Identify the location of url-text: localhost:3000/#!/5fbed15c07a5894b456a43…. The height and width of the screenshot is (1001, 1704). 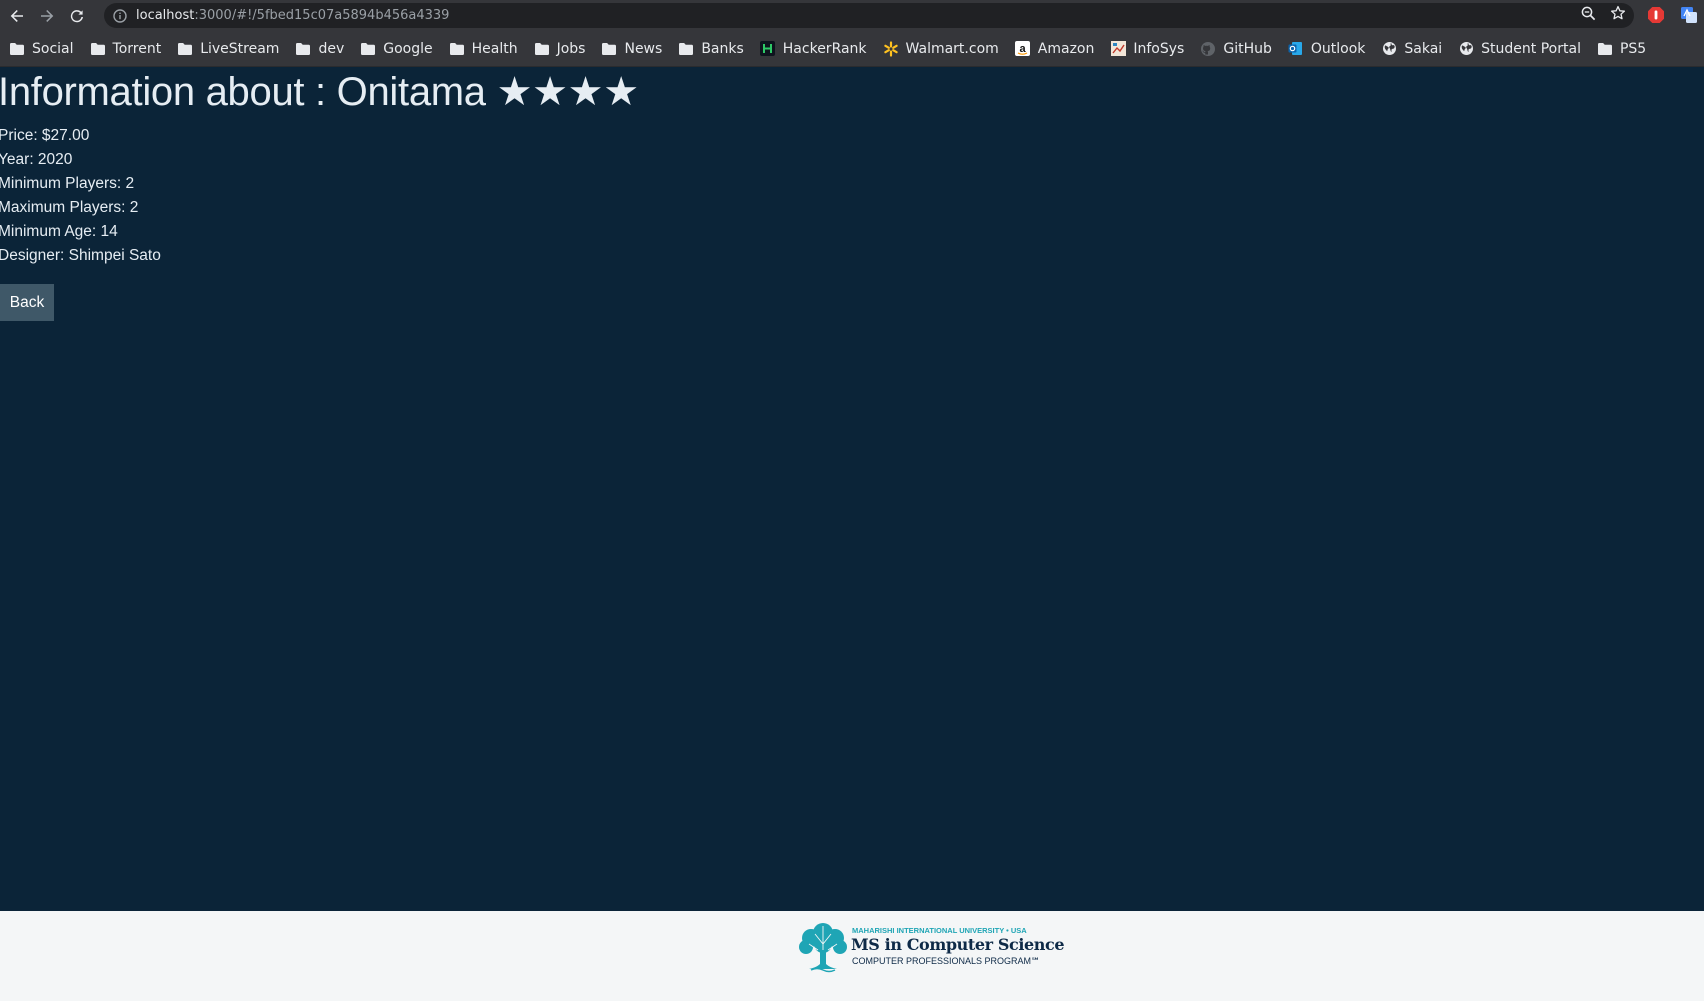
(292, 15).